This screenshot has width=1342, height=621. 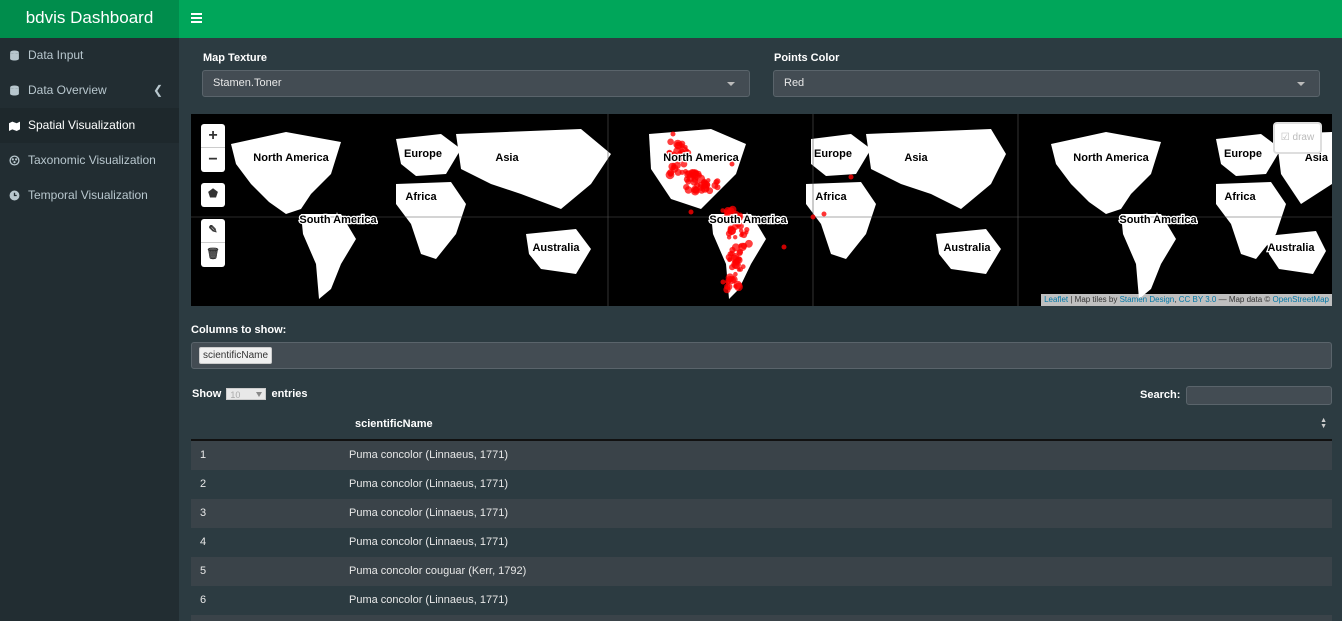 I want to click on map-icon, so click(x=14, y=126).